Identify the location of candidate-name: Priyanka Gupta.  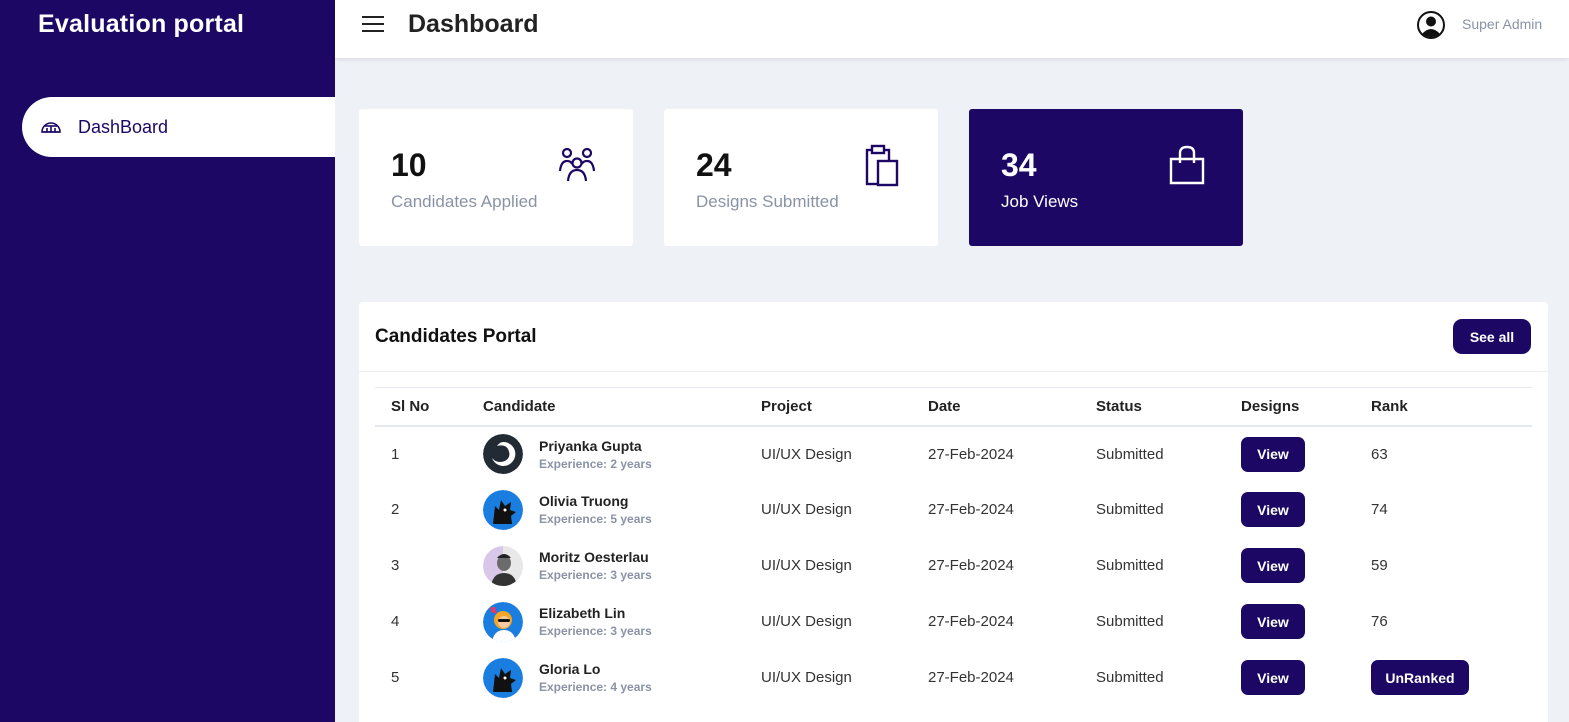
(590, 445).